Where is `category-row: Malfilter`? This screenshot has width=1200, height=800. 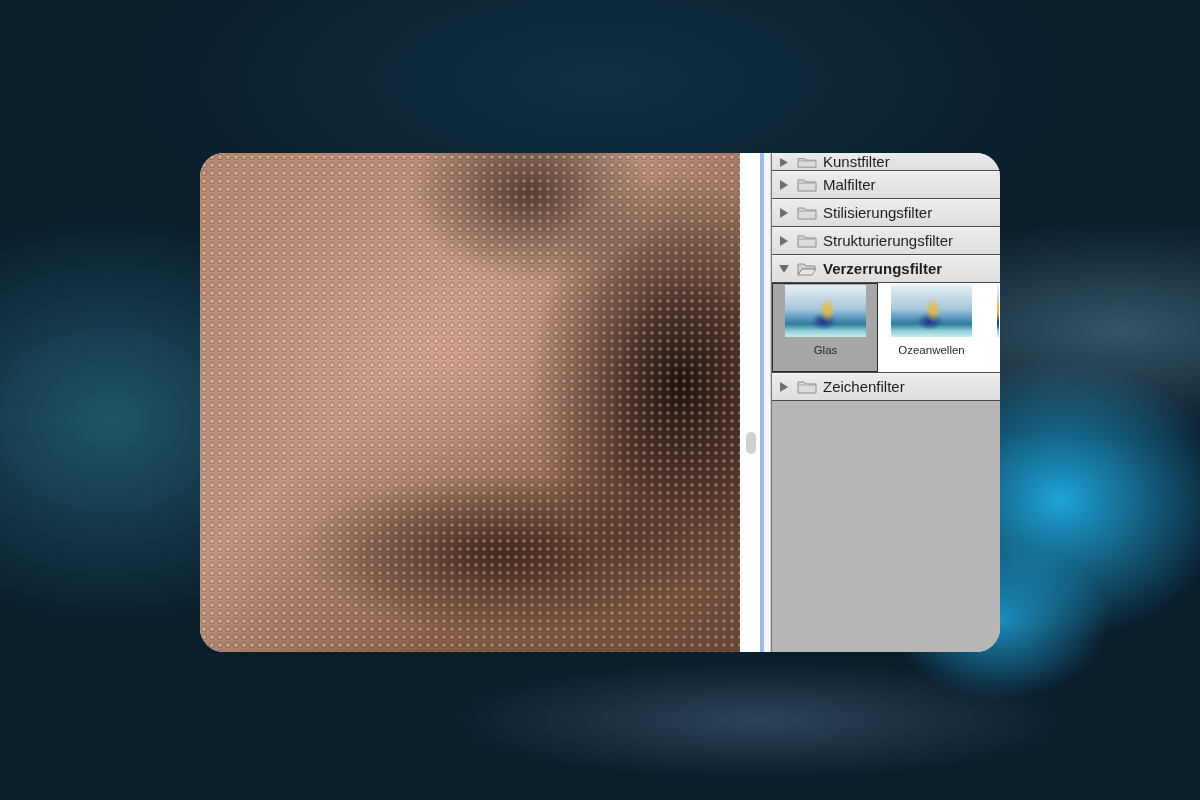 category-row: Malfilter is located at coordinates (886, 184).